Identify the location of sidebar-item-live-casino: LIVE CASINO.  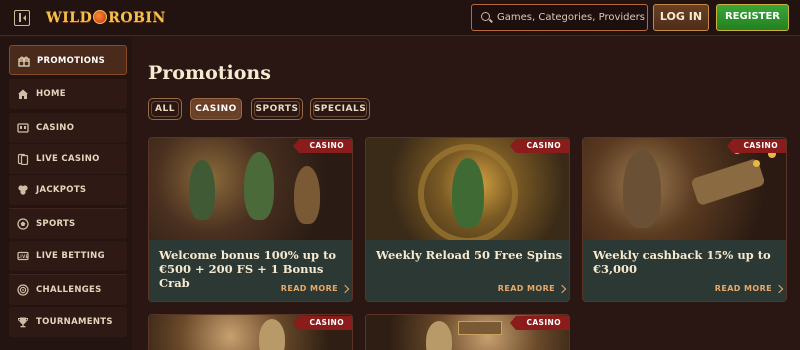
(68, 159).